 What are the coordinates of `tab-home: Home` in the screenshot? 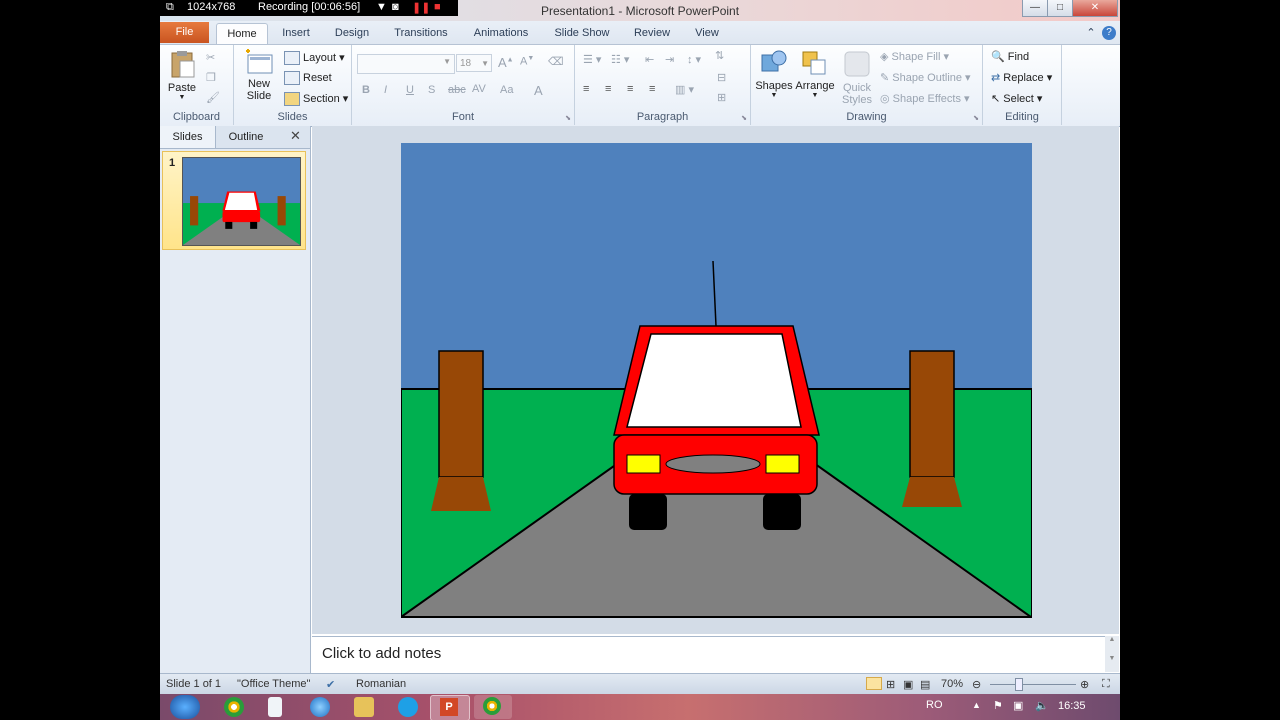 It's located at (242, 34).